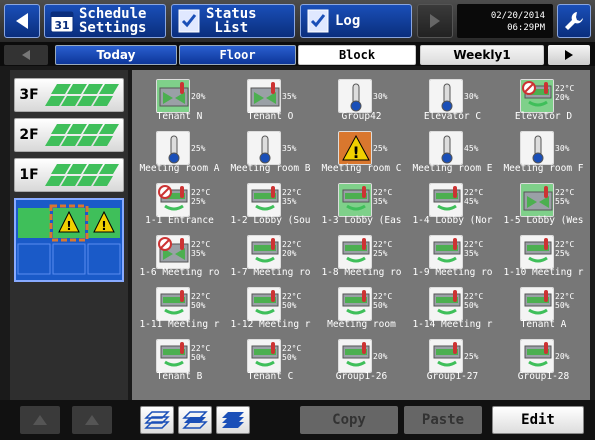 The height and width of the screenshot is (440, 595). I want to click on device-name: 1-8 Meeting ro, so click(361, 272).